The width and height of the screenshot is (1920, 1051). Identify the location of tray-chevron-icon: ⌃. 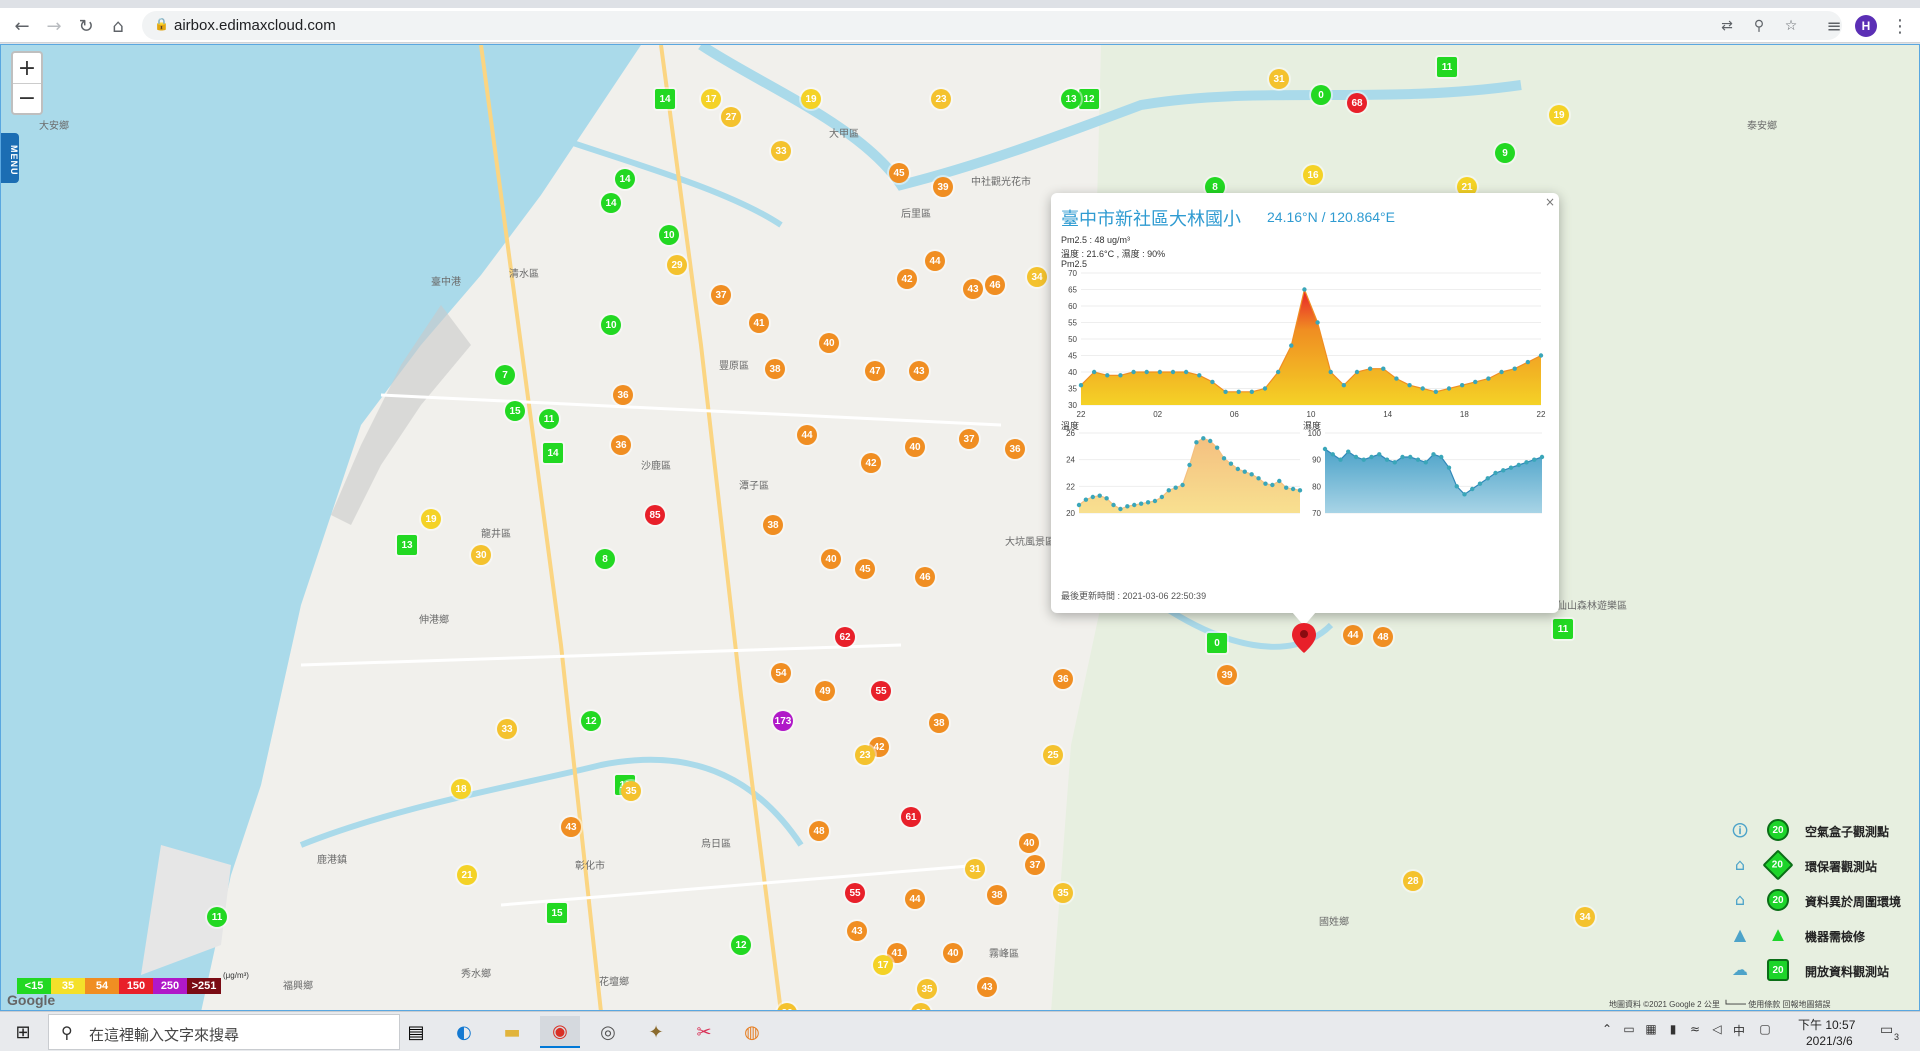
(1607, 1031).